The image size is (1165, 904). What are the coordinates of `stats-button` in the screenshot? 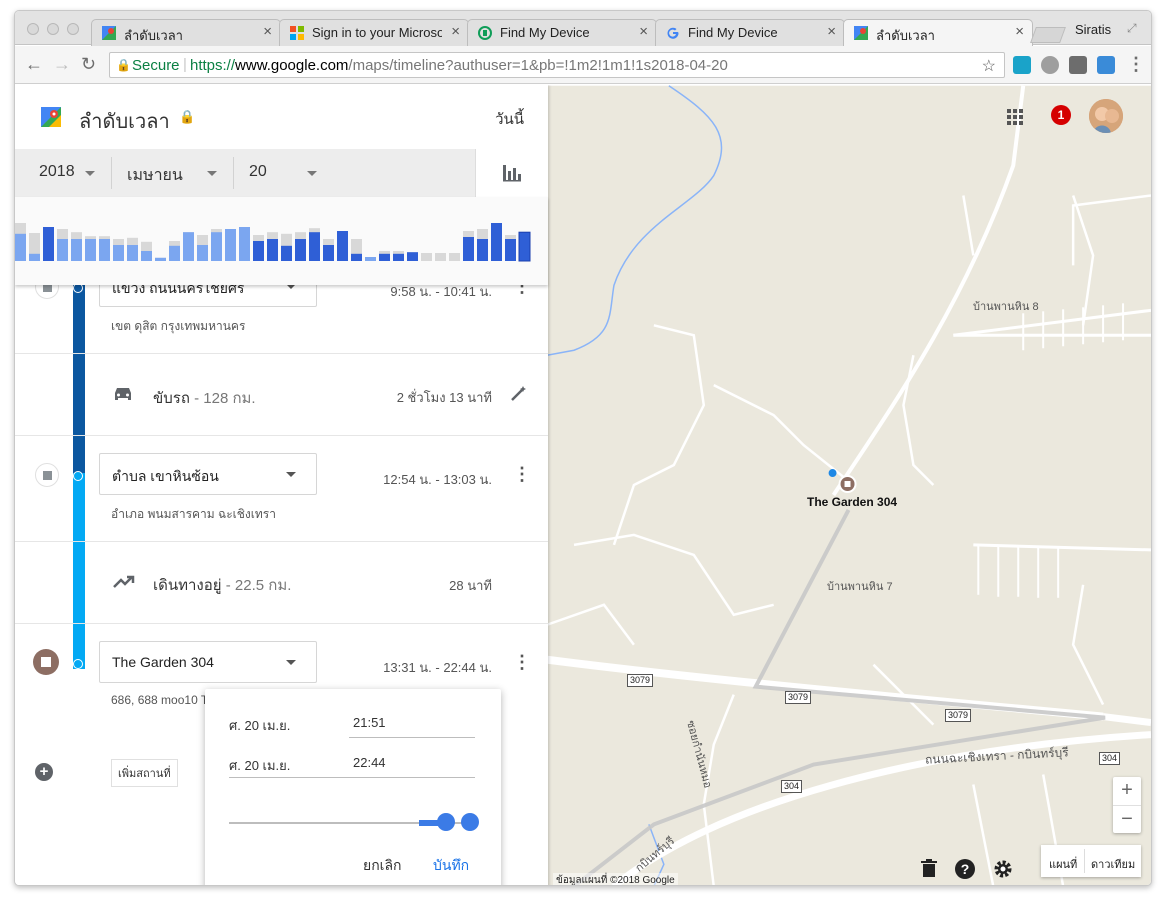 It's located at (511, 173).